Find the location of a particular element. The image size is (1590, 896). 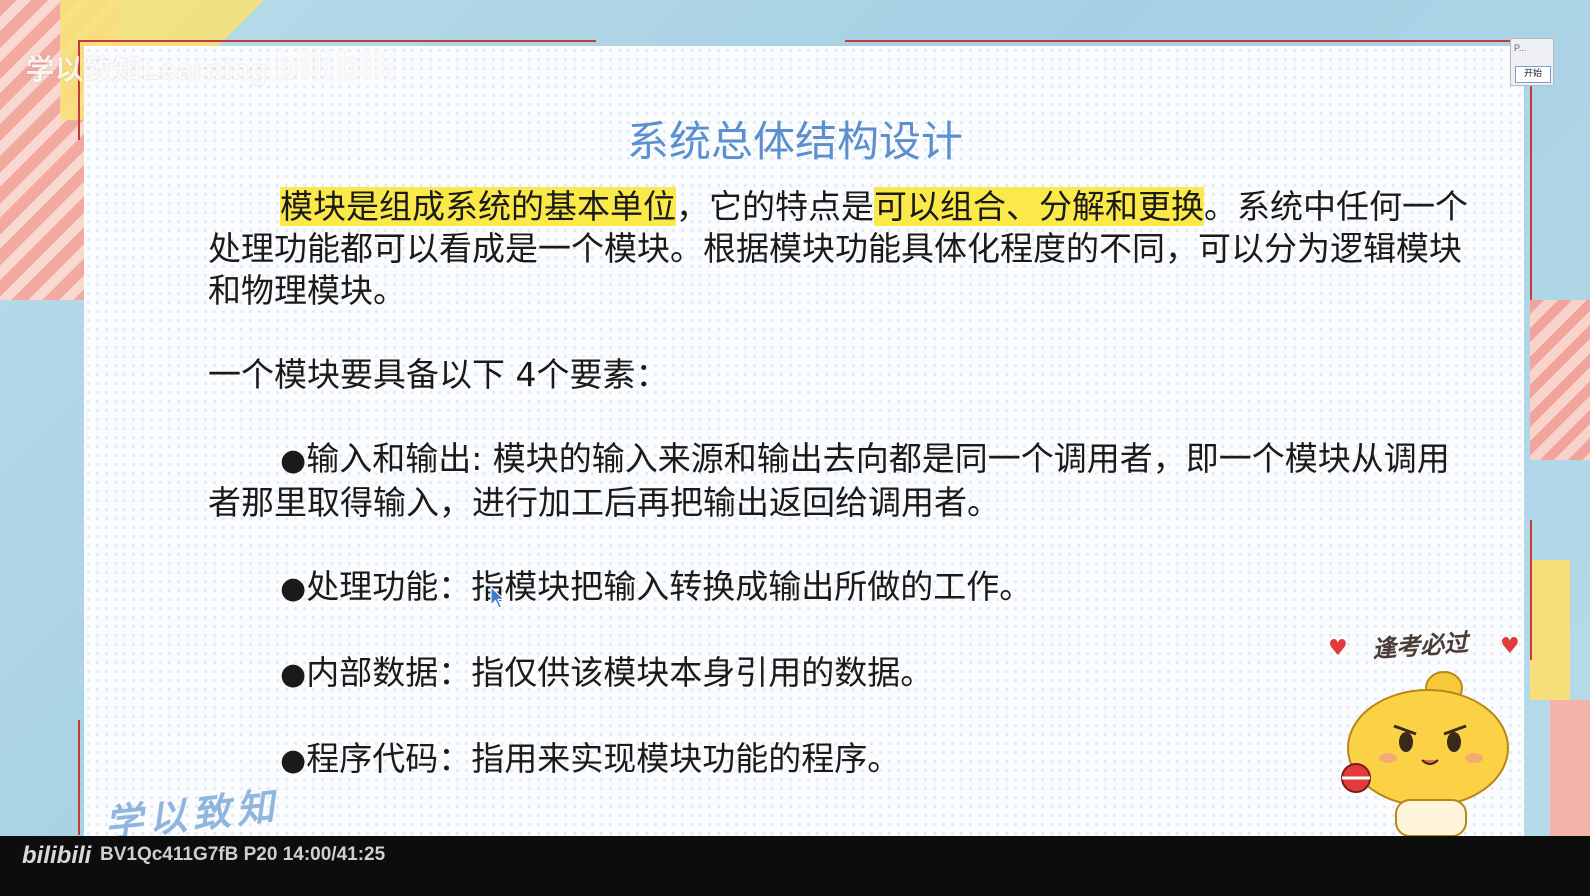

list-item-text: 内部数据：指仅供该模块本身引用的数据。 is located at coordinates (620, 672).